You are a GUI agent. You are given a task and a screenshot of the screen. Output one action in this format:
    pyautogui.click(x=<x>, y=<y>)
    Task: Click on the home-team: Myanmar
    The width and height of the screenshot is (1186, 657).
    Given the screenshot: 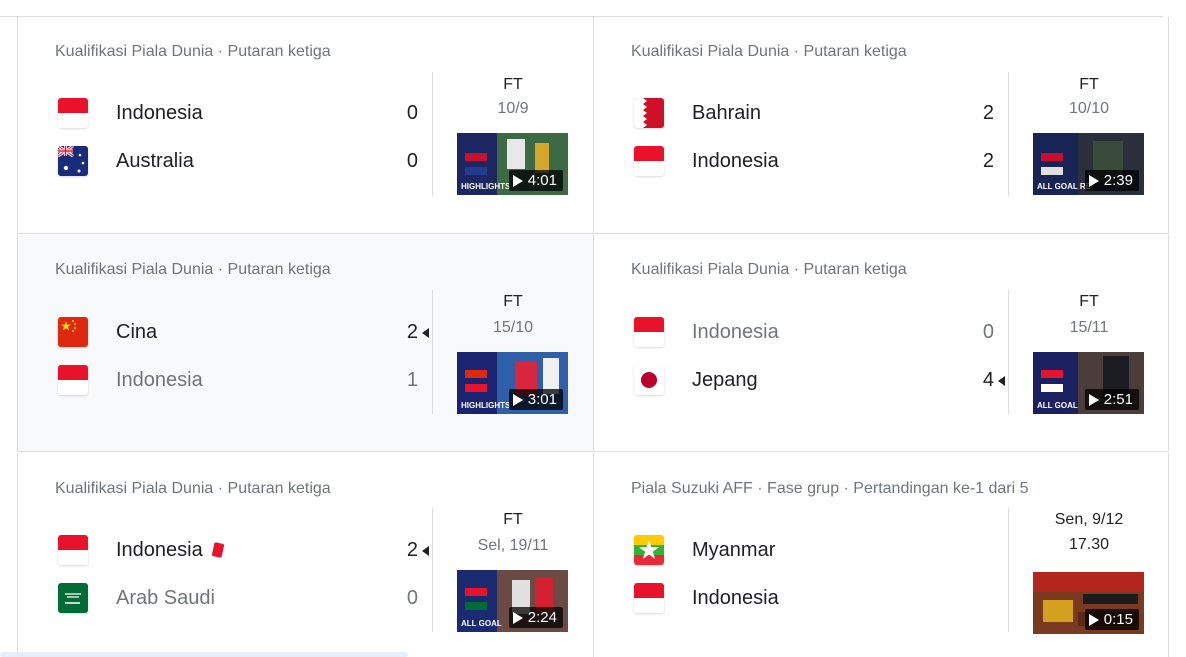 What is the action you would take?
    pyautogui.click(x=814, y=551)
    